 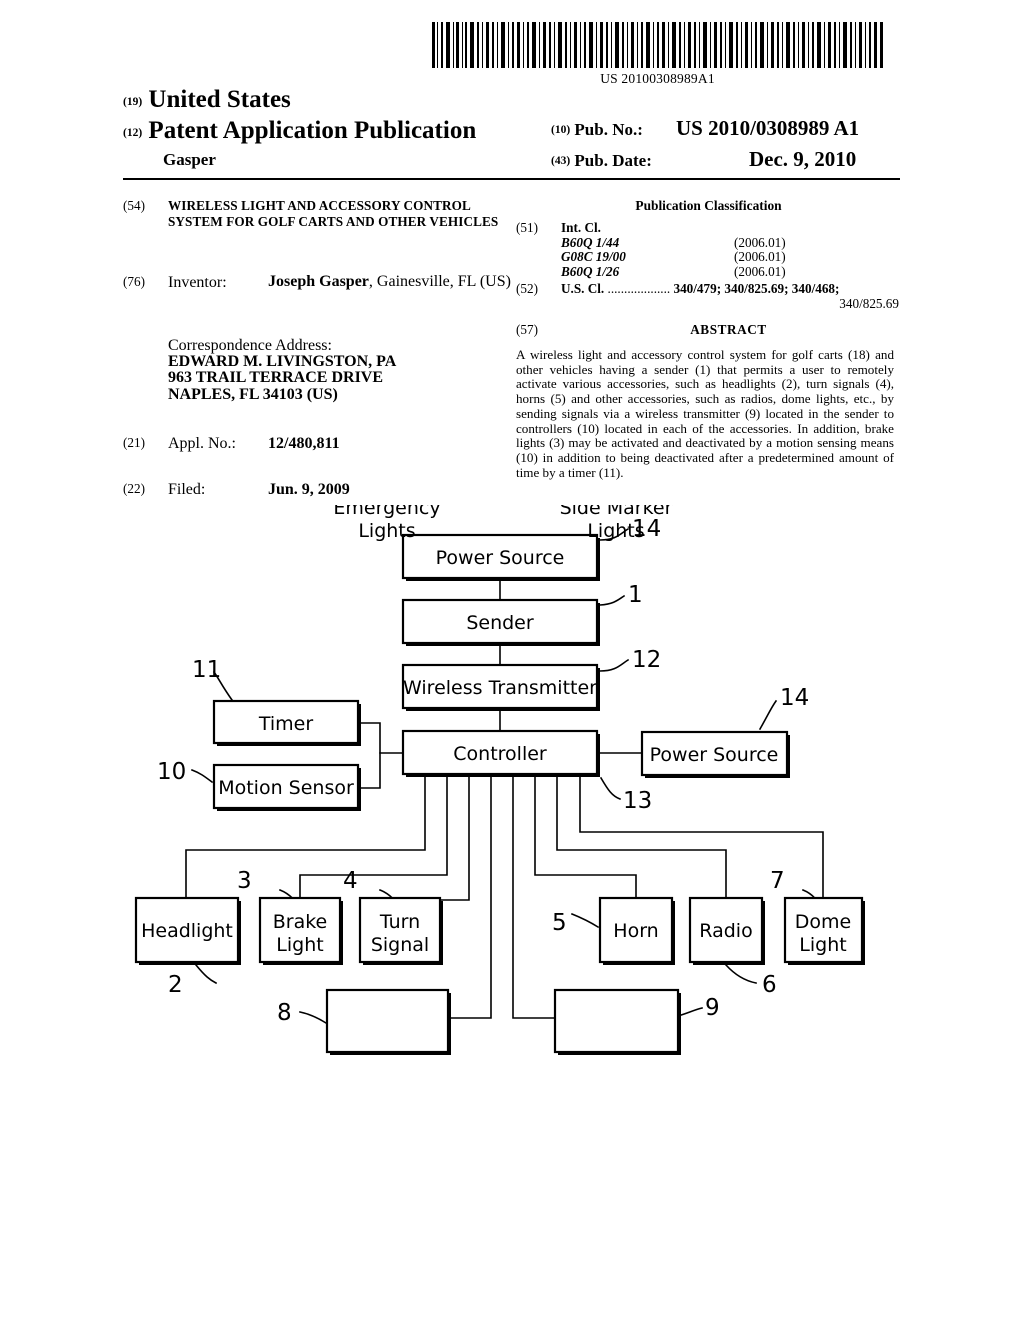 What do you see at coordinates (187, 931) in the screenshot?
I see `box-label-headlight: Headlight` at bounding box center [187, 931].